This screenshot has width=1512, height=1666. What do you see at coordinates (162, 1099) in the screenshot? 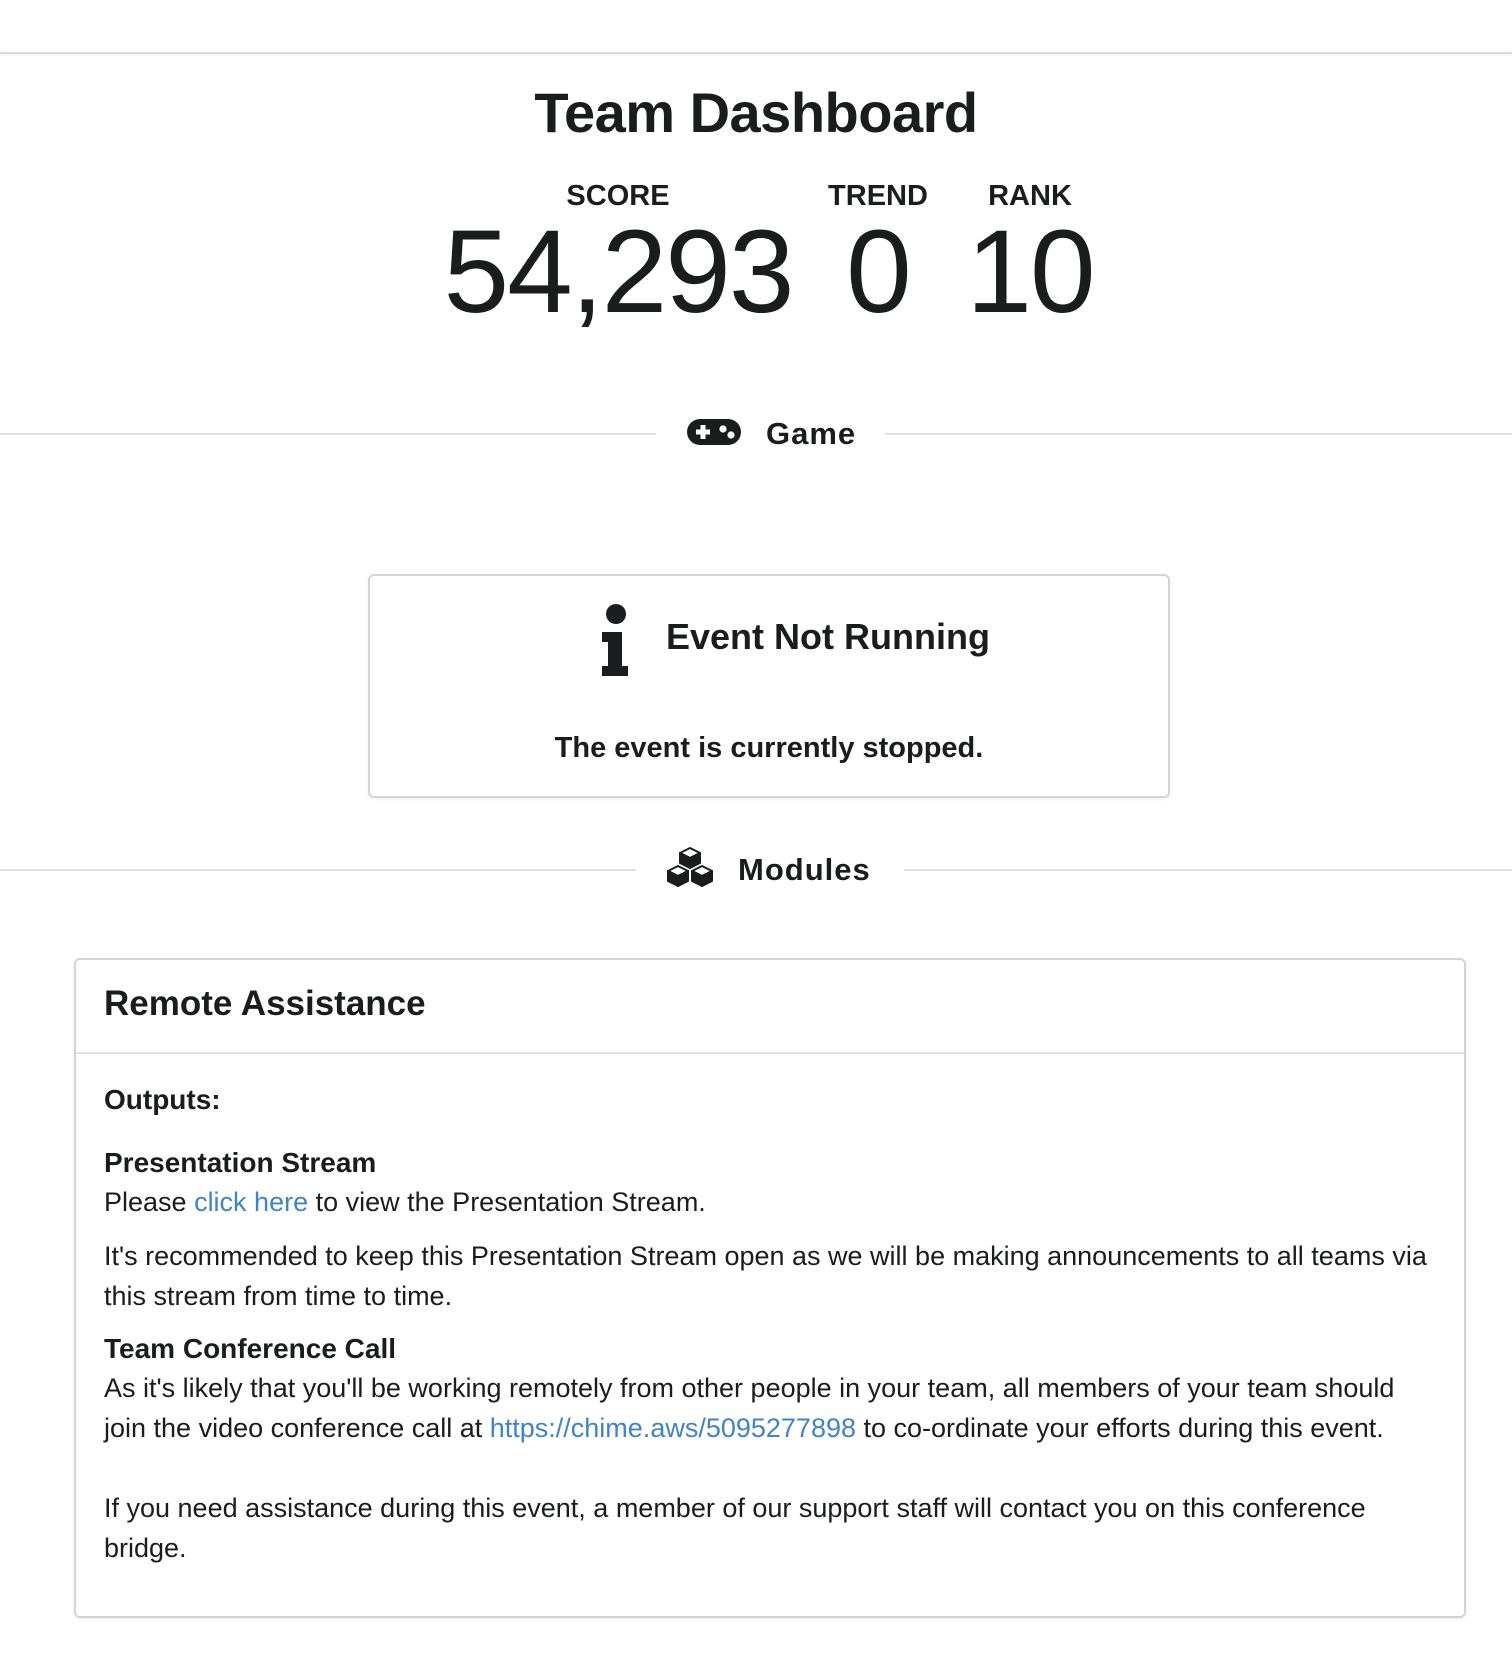
I see `outputs-label: Outputs:` at bounding box center [162, 1099].